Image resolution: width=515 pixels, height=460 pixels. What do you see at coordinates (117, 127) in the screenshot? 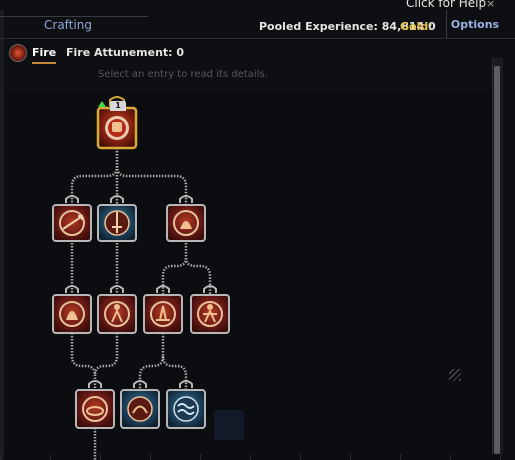
I see `fist-flame-icon` at bounding box center [117, 127].